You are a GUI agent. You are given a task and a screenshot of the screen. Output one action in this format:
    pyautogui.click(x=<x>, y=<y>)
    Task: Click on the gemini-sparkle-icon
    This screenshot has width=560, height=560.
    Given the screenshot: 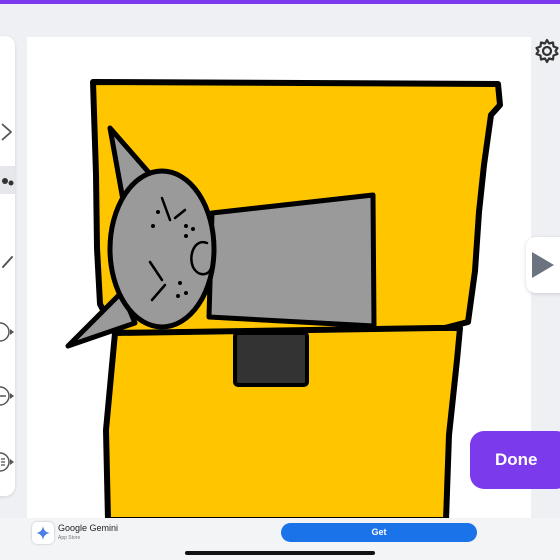 What is the action you would take?
    pyautogui.click(x=43, y=533)
    